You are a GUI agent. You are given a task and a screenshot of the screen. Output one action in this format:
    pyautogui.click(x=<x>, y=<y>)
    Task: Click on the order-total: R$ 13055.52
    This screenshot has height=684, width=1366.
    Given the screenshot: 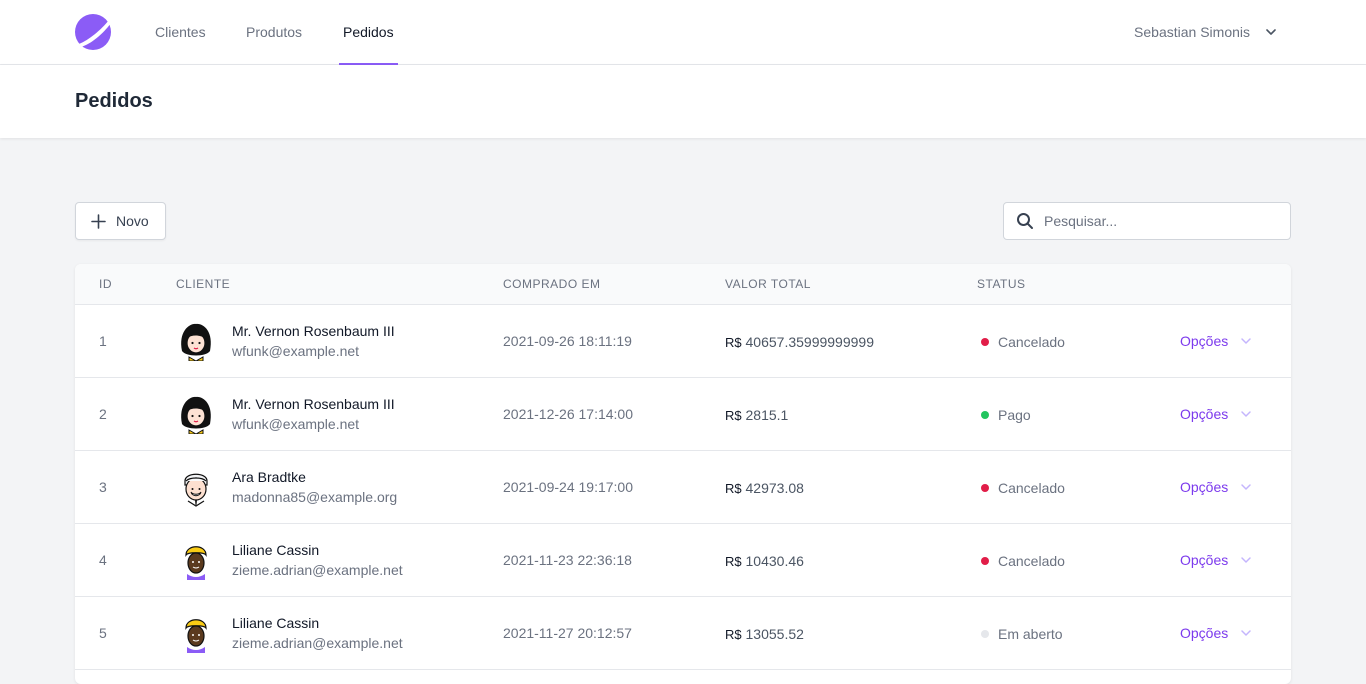 What is the action you would take?
    pyautogui.click(x=764, y=634)
    